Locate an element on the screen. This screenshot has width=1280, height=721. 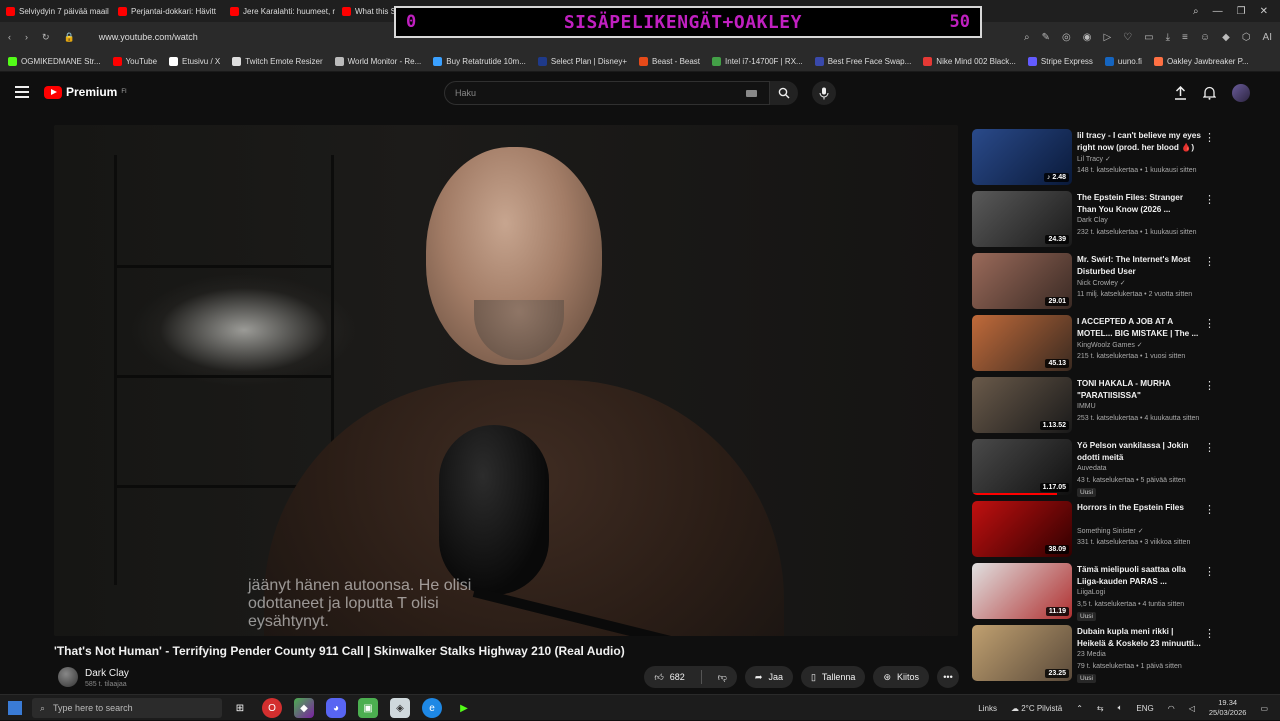
video-thumbnail: 29.01 is located at coordinates (1022, 281).